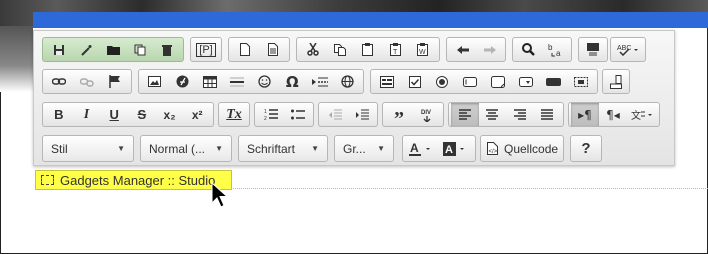 Image resolution: width=708 pixels, height=254 pixels. I want to click on cut-icon, so click(313, 49).